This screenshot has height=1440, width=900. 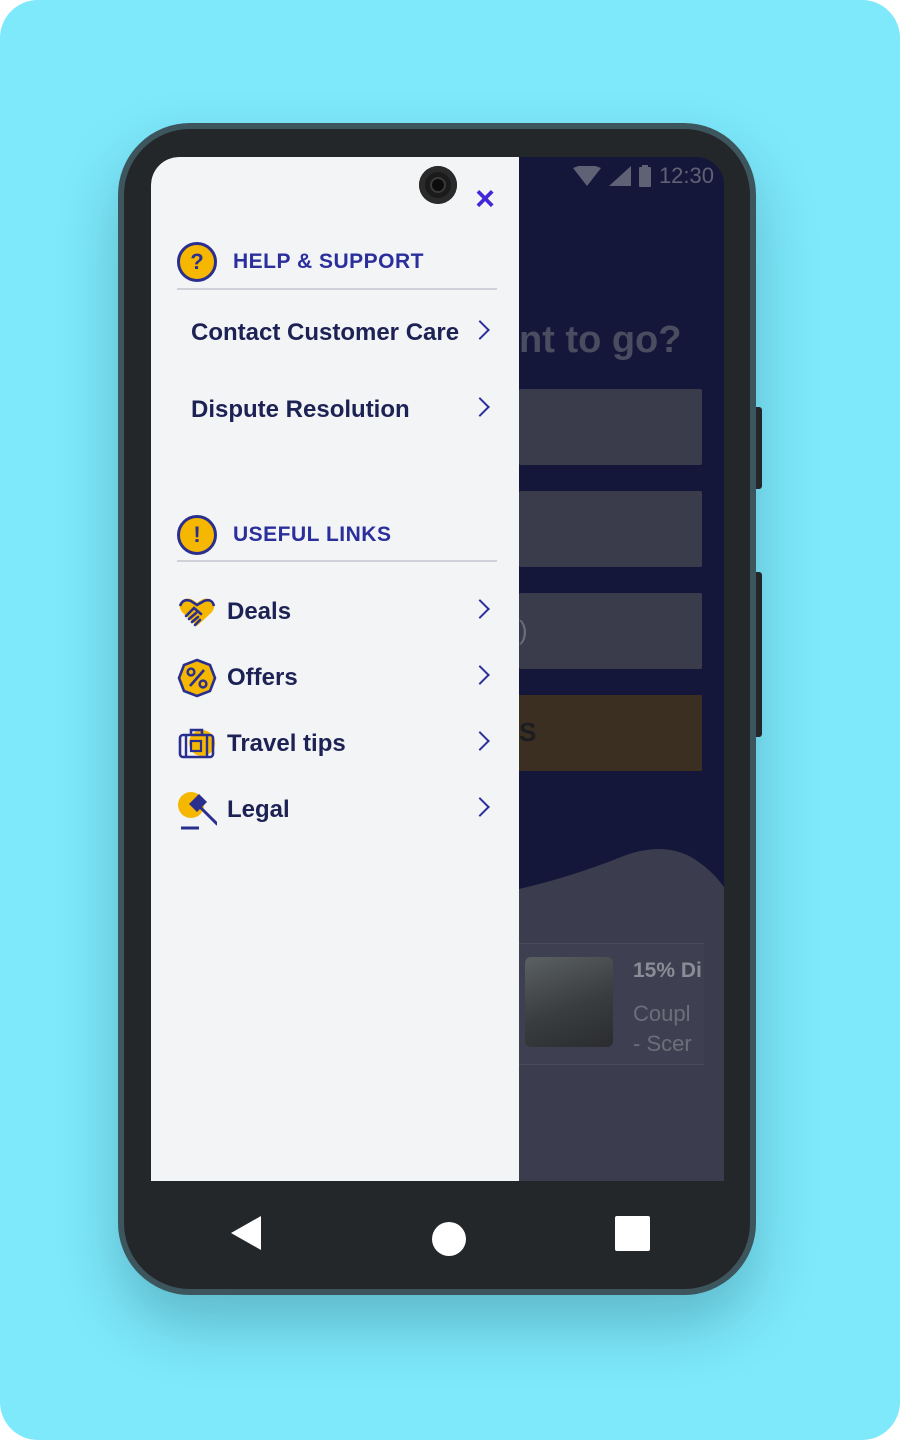 I want to click on status-time: 12:30, so click(x=686, y=175).